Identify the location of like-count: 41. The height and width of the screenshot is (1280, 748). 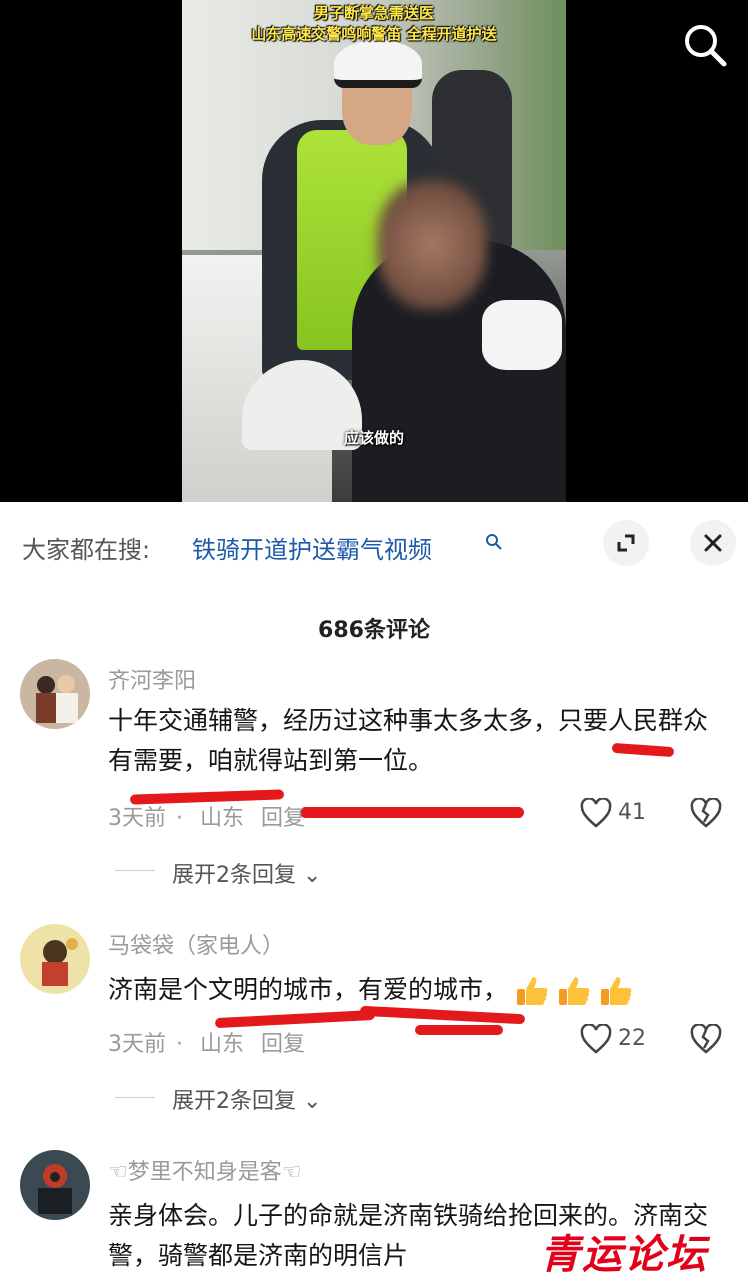
(632, 812).